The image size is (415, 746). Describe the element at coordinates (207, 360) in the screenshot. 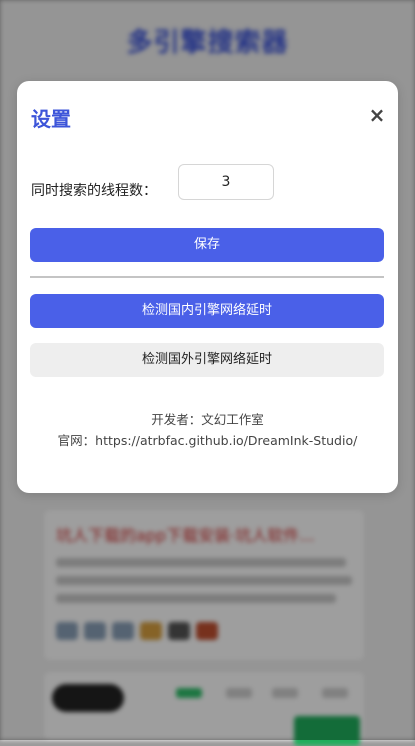

I see `foreign-latency-button: 检测国外引擎网络延时` at that location.